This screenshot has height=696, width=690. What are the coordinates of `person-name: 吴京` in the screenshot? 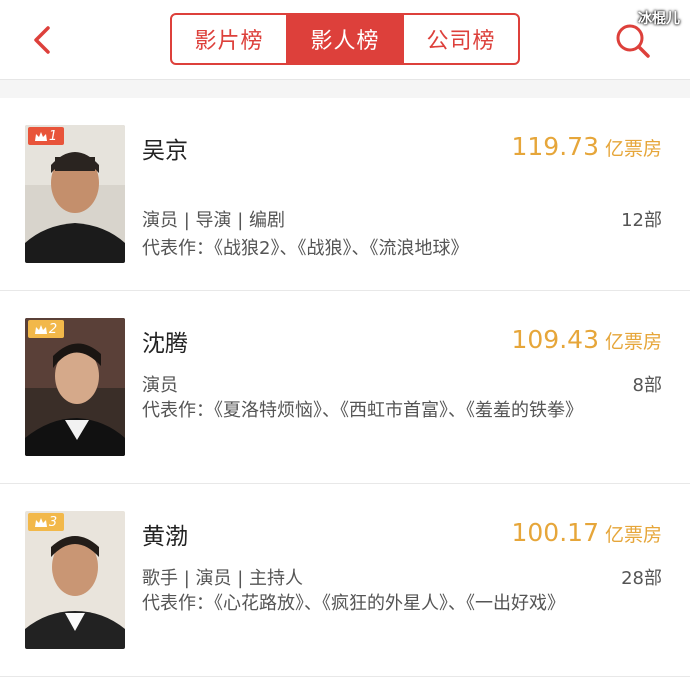 It's located at (165, 151).